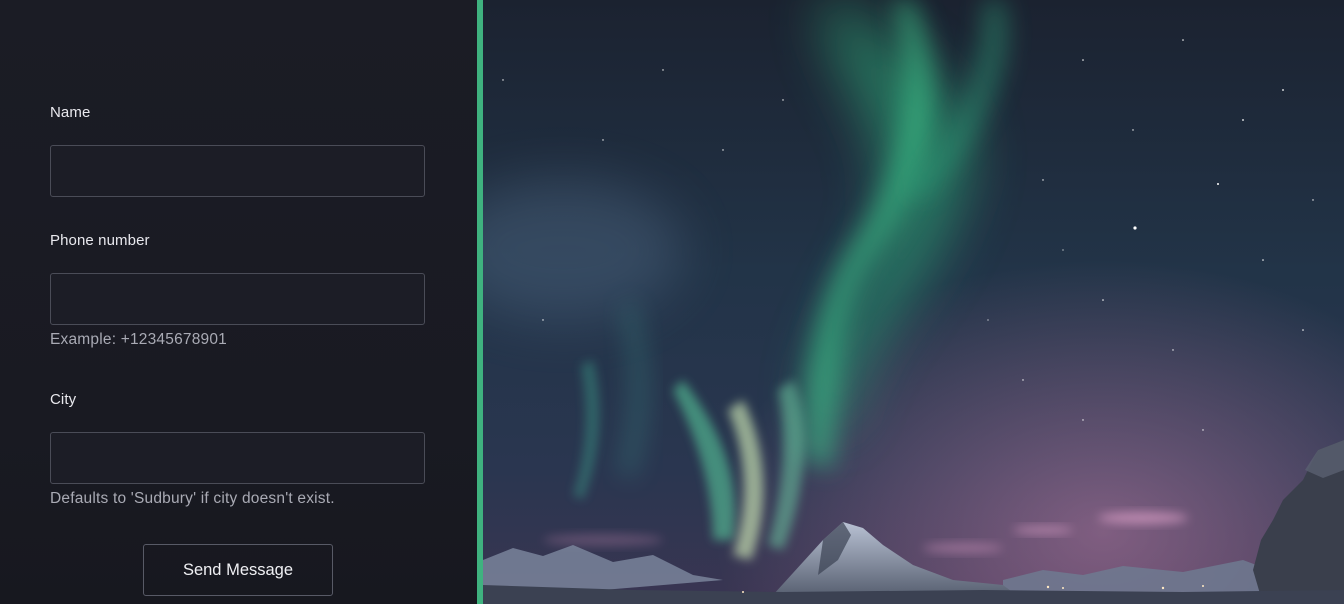 The width and height of the screenshot is (1344, 604). Describe the element at coordinates (238, 570) in the screenshot. I see `send-message-button: Send Message` at that location.